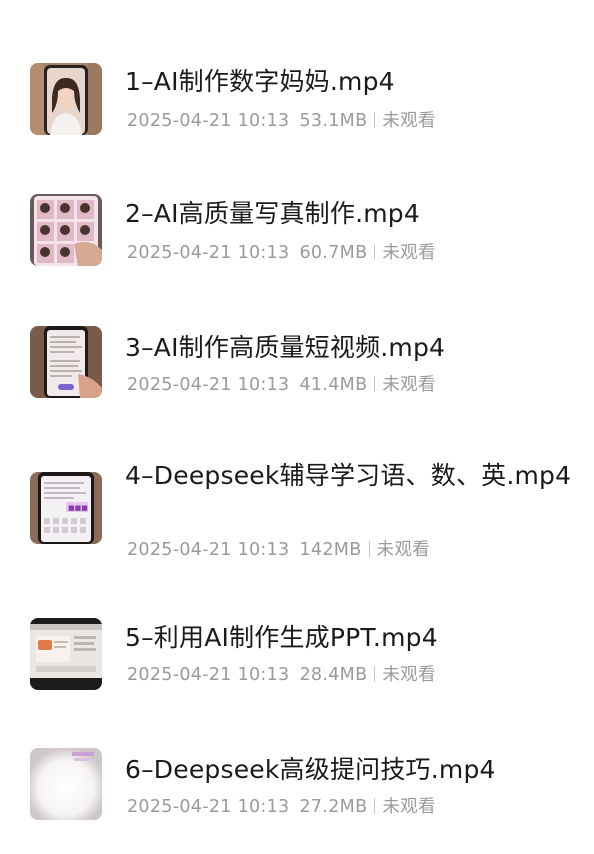 The width and height of the screenshot is (594, 854). What do you see at coordinates (281, 637) in the screenshot?
I see `file-name: 5–利用AI制作生成PPT.mp4` at bounding box center [281, 637].